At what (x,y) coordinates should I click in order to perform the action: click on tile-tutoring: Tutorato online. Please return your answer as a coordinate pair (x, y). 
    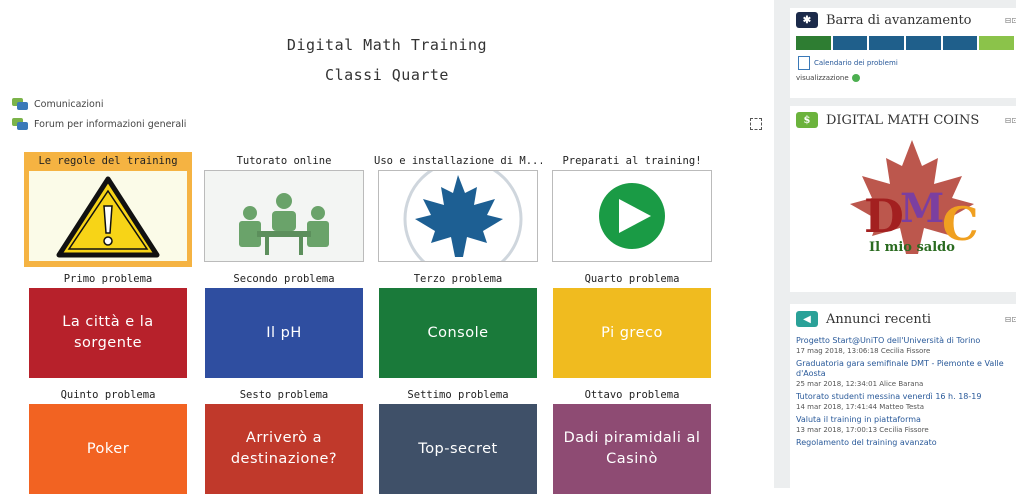
    Looking at the image, I should click on (284, 207).